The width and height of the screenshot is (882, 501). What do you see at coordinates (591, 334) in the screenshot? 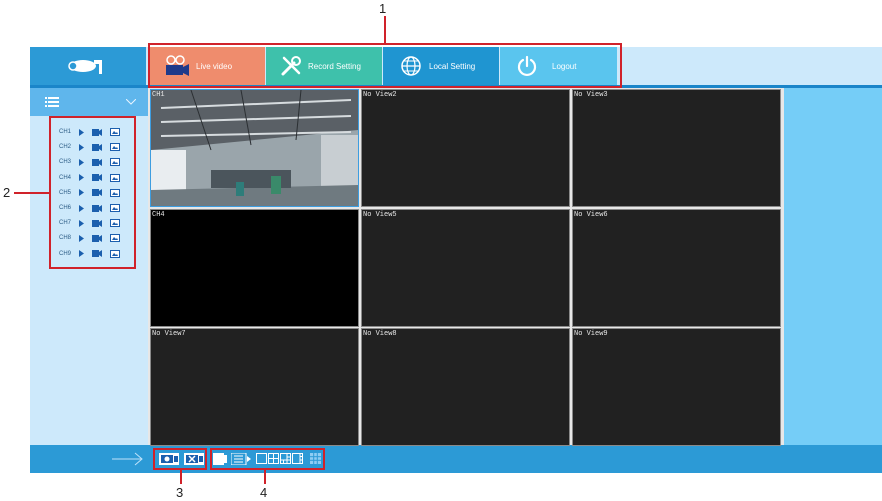
I see `video-cell-label: No View9` at bounding box center [591, 334].